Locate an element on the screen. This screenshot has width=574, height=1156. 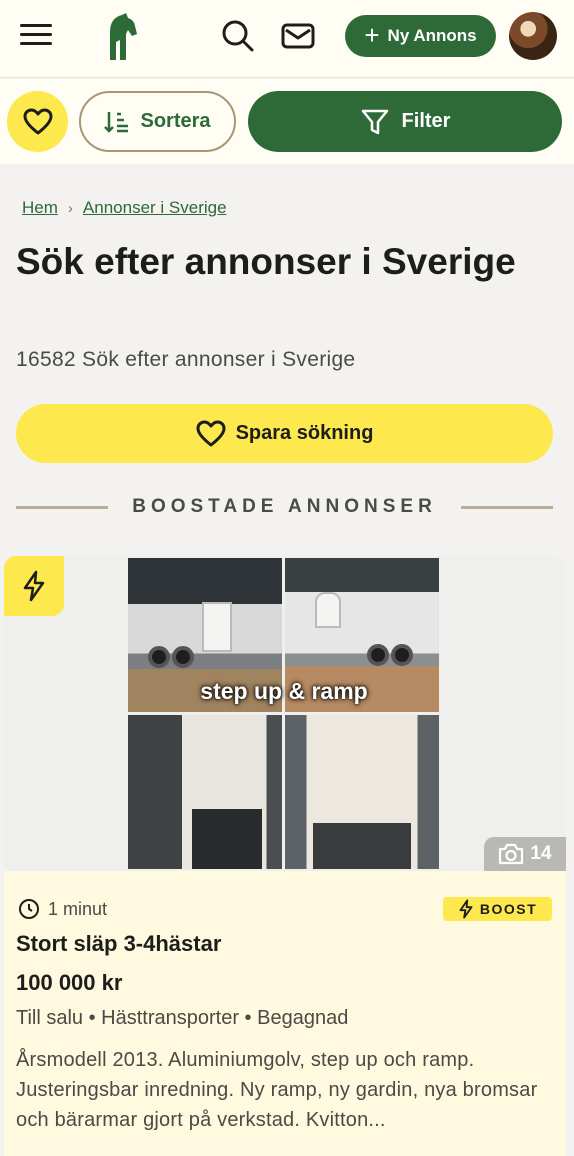
action-bar: Sortera Filter is located at coordinates (287, 121).